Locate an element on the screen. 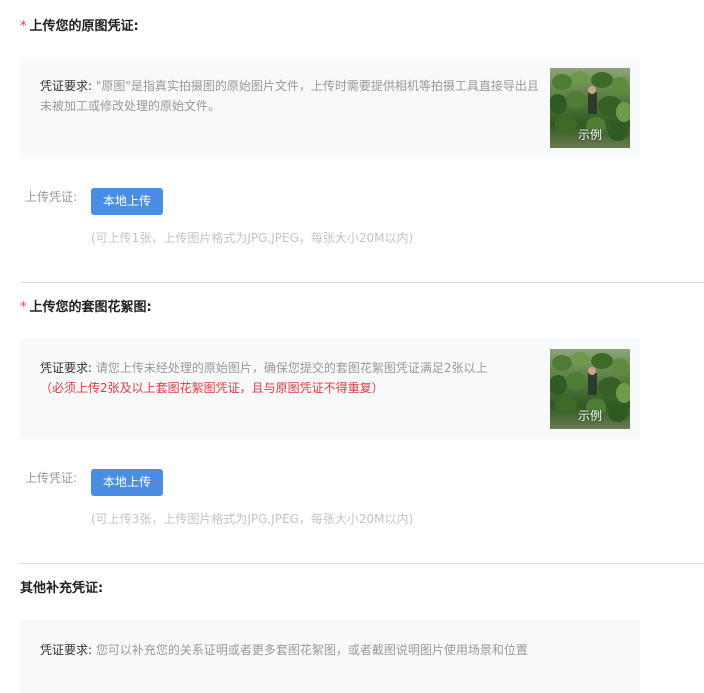 The width and height of the screenshot is (704, 693). section-title-behind-scenes: * 上传您的套图花絮图: is located at coordinates (86, 308).